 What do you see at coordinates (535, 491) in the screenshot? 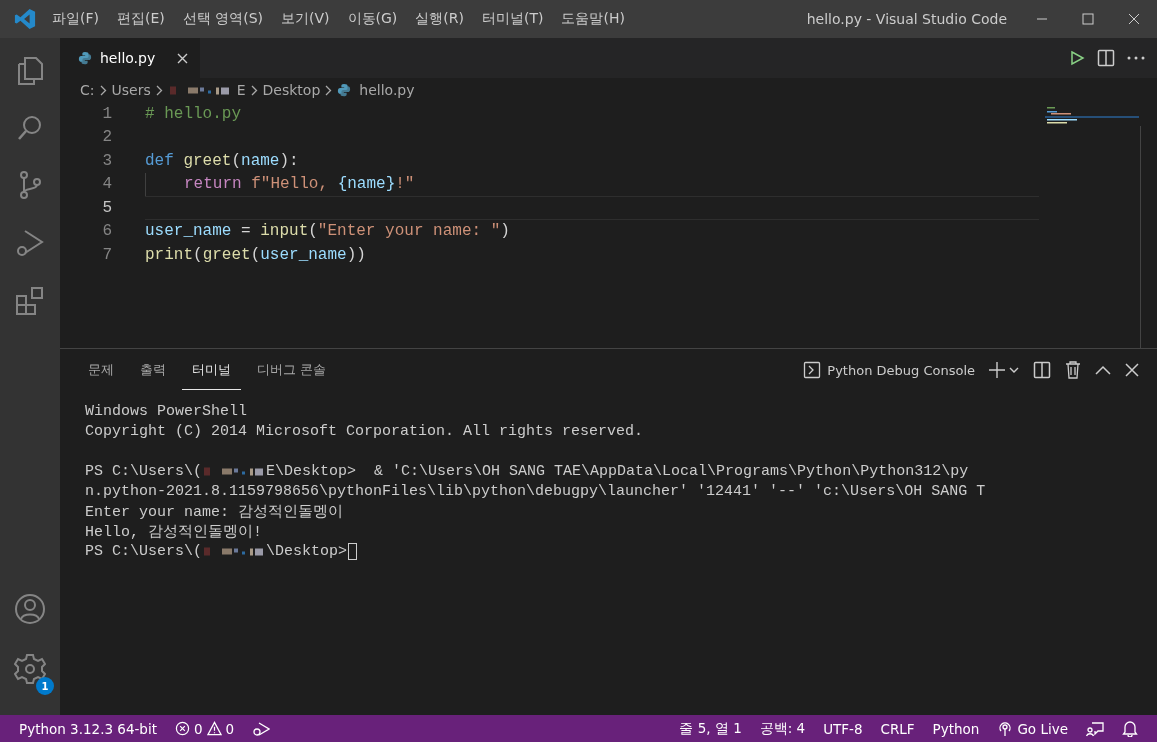
I see `terminal-text: n.python-2021.8.1159798656\pythonFiles\lib\python\debugpy\launcher' '12441' '--' 'c:\Users\OH SANG T` at bounding box center [535, 491].